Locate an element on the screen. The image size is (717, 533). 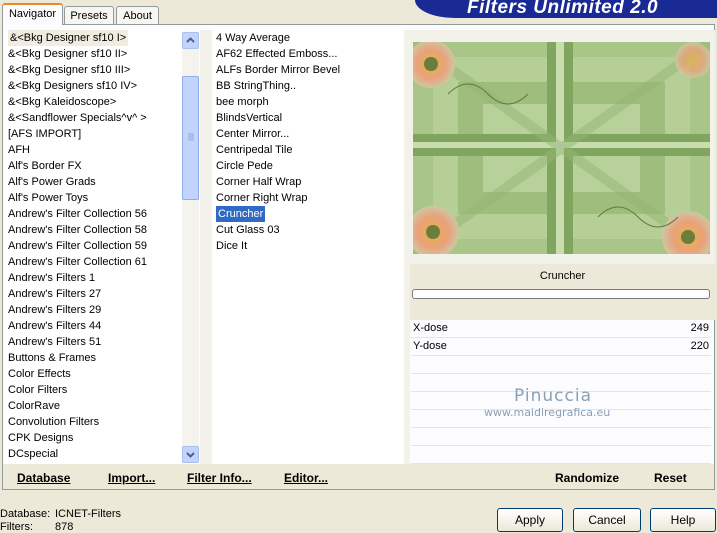
category-item: &<Bkg Designers sf10 IV> is located at coordinates (72, 86).